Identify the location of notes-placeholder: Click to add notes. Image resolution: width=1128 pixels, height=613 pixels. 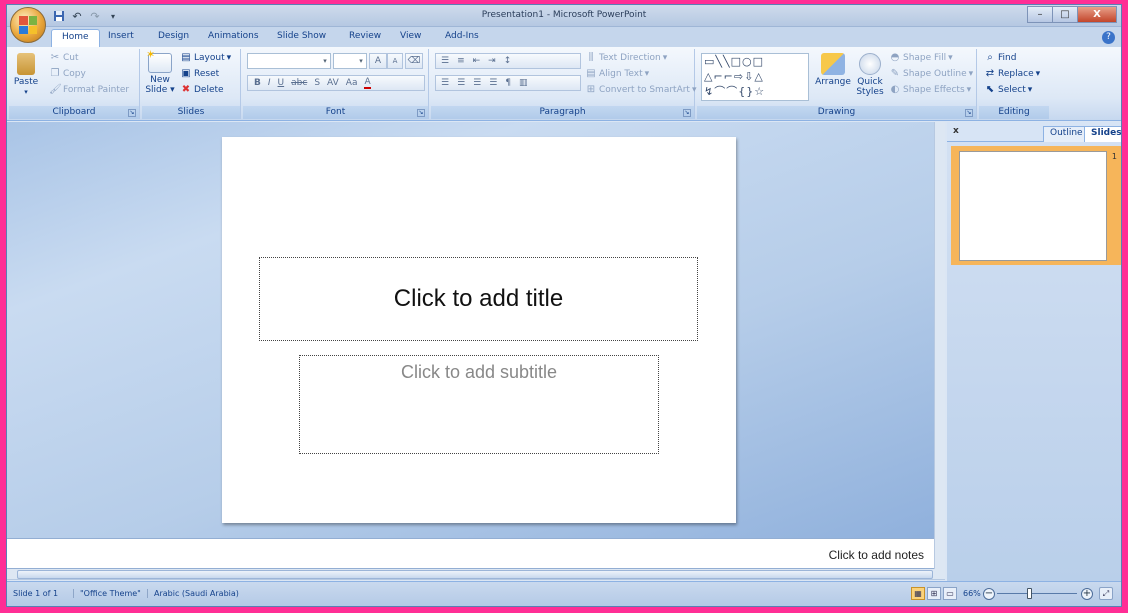
(876, 555).